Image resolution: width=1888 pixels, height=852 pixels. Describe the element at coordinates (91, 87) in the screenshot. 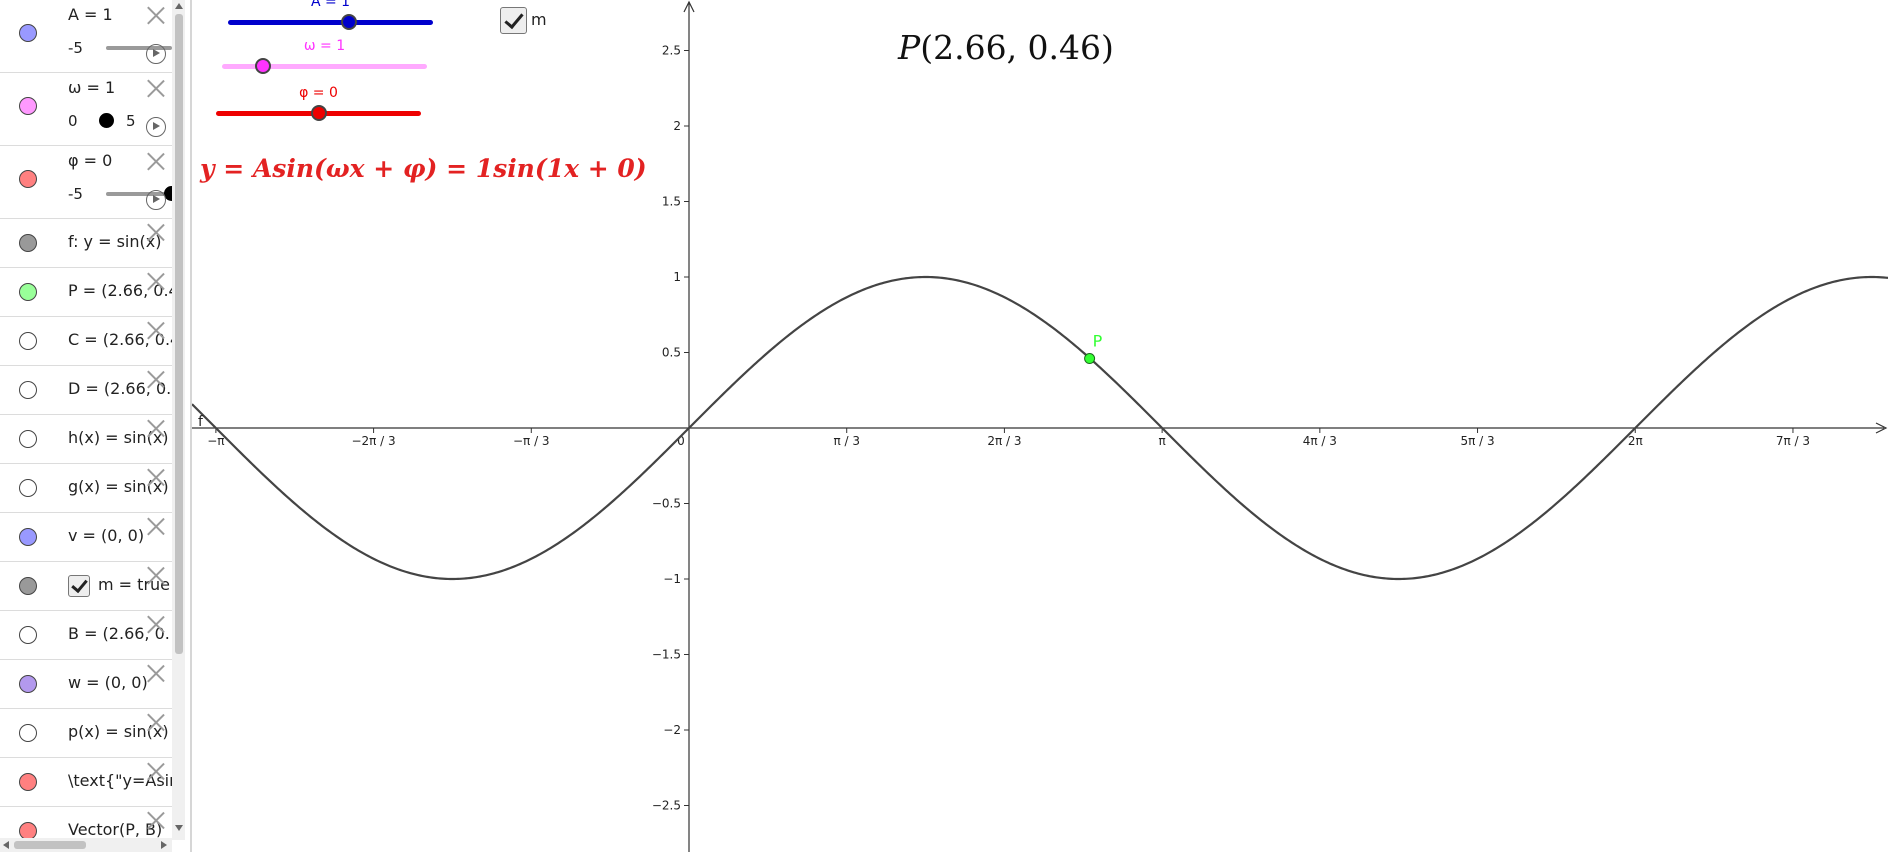

I see `algebra-row-label: ω = 1` at that location.